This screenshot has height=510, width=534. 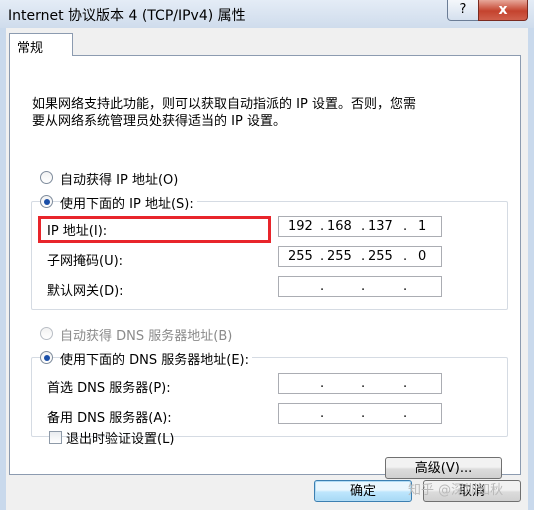 I want to click on mask-octet: 0, so click(x=422, y=256).